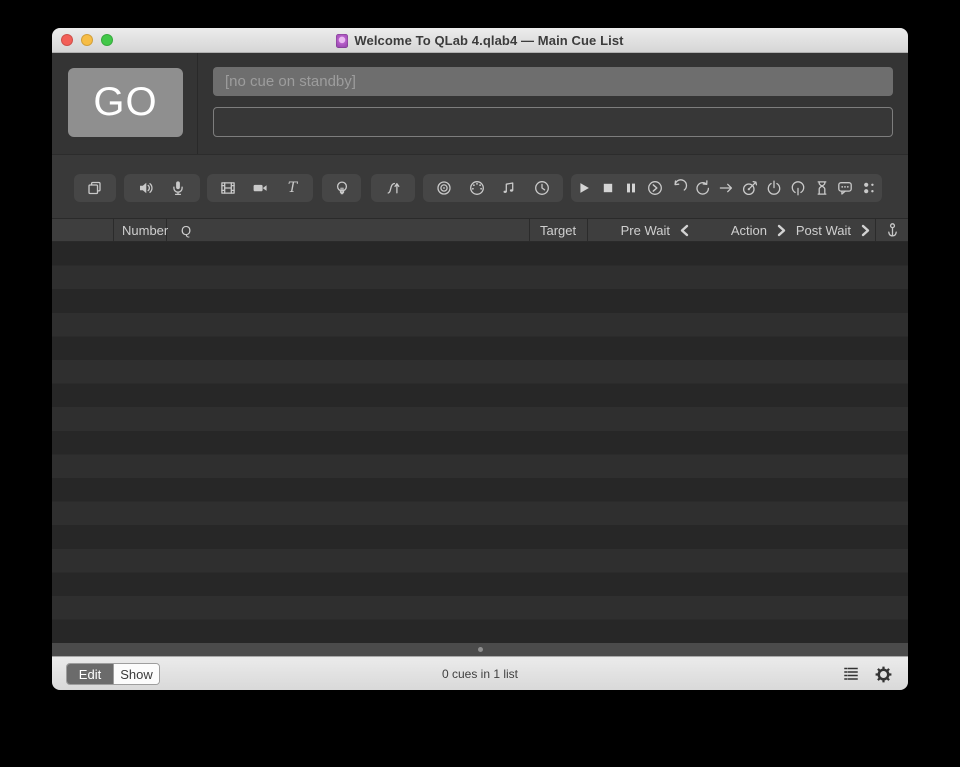 Image resolution: width=960 pixels, height=767 pixels. I want to click on speech-bubble-icon, so click(845, 188).